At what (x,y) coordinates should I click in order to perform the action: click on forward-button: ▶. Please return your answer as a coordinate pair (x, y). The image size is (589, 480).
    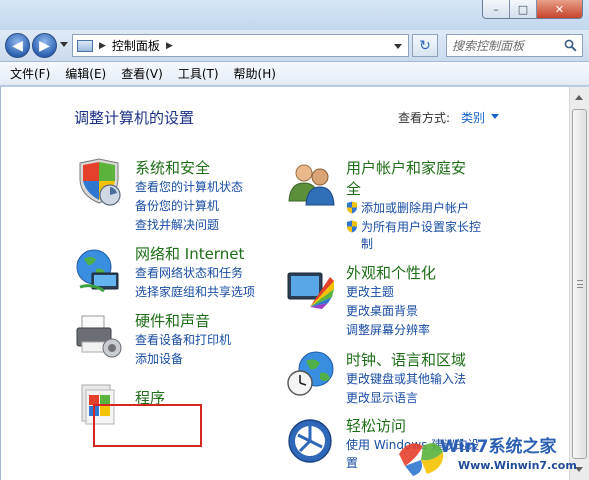
    Looking at the image, I should click on (44, 45).